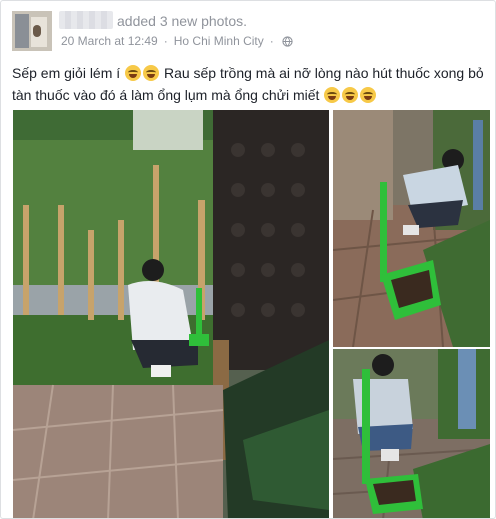  Describe the element at coordinates (219, 41) in the screenshot. I see `post-location: Ho Chi Minh City` at that location.